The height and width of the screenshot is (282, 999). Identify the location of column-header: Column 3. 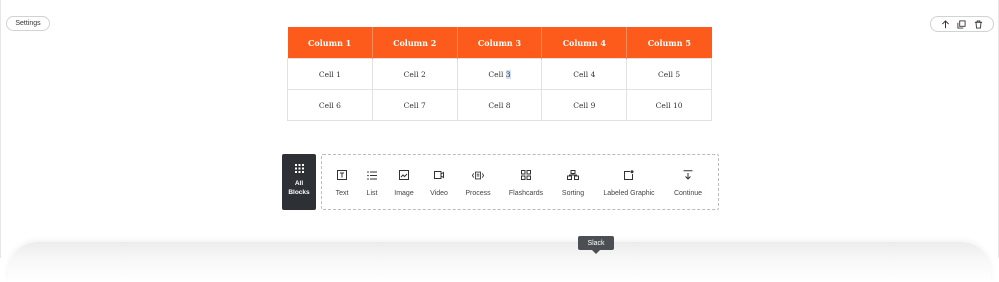
(500, 43).